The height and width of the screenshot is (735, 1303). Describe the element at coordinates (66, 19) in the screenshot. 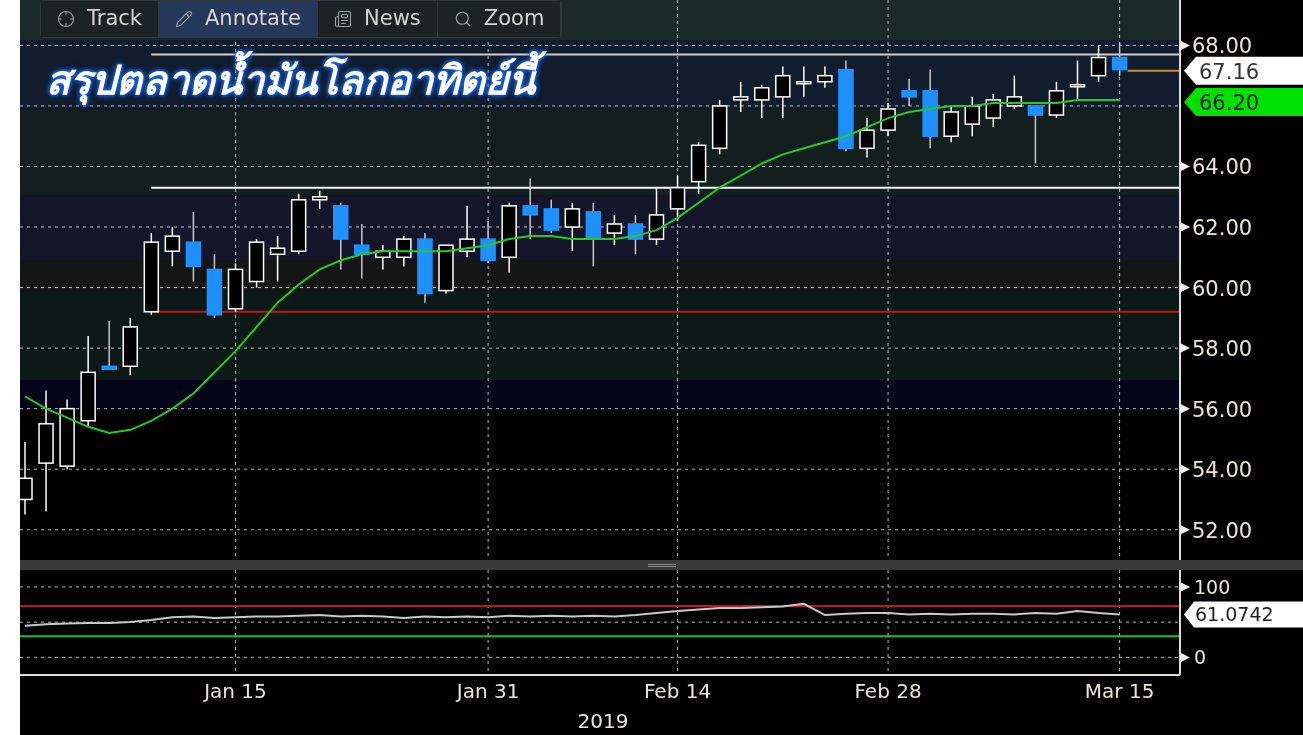

I see `crosshair-icon` at that location.